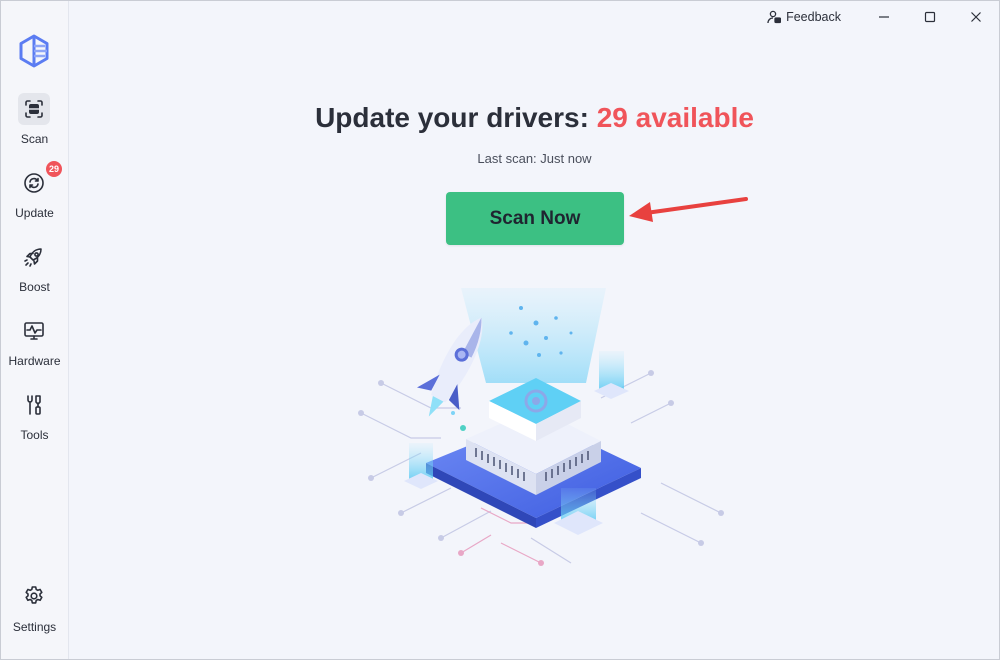 The image size is (1000, 660). Describe the element at coordinates (813, 17) in the screenshot. I see `feedback-label: Feedback` at that location.